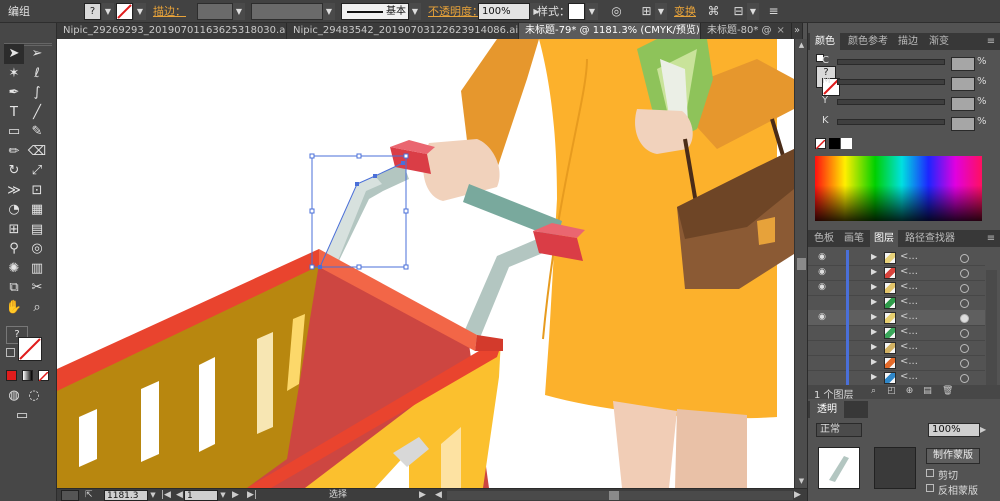 Image resolution: width=1000 pixels, height=501 pixels. I want to click on slice-tool-icon: ✂, so click(37, 288).